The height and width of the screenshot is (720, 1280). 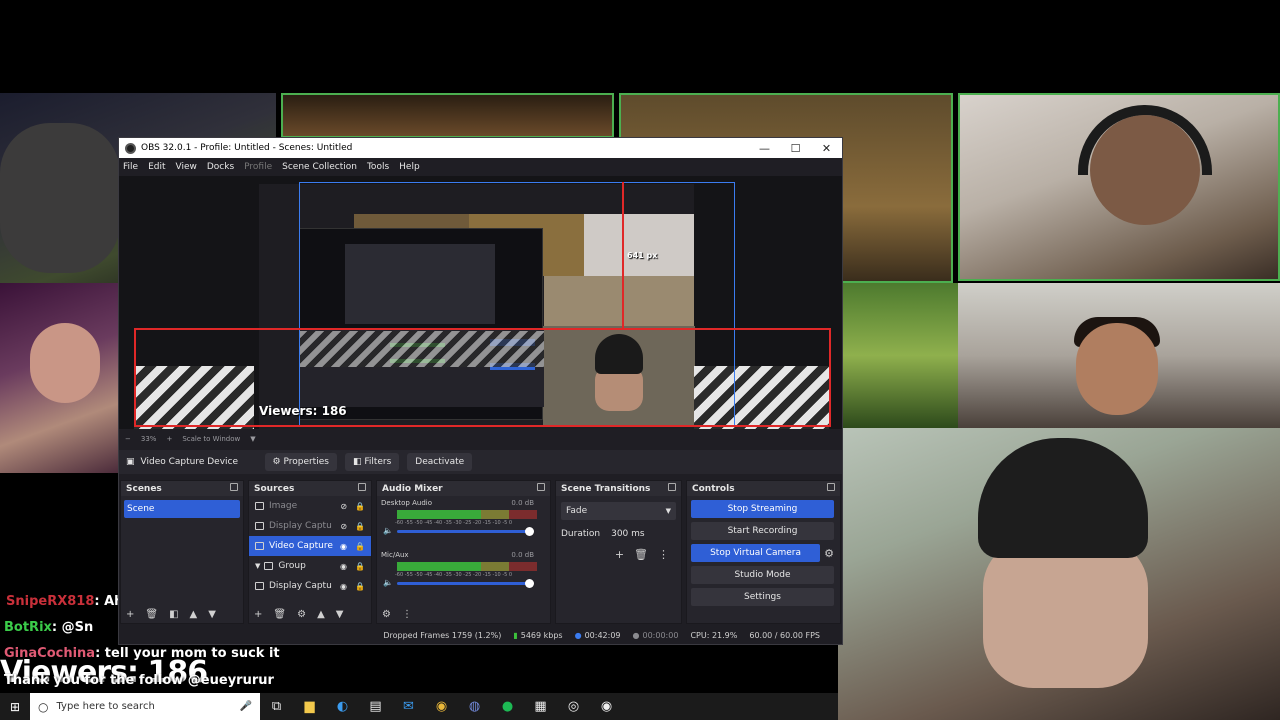 I want to click on spotify-icon: ●, so click(x=507, y=706).